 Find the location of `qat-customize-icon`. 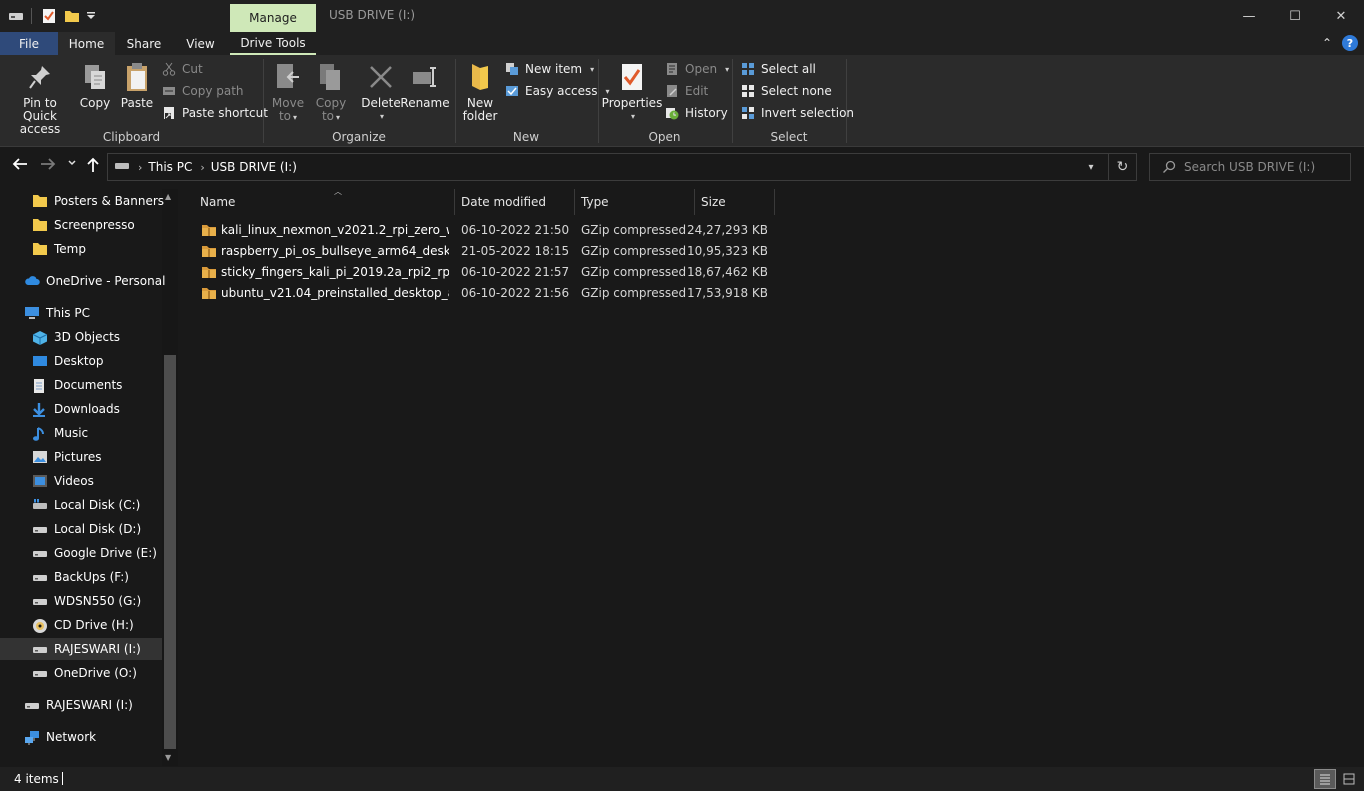

qat-customize-icon is located at coordinates (91, 16).